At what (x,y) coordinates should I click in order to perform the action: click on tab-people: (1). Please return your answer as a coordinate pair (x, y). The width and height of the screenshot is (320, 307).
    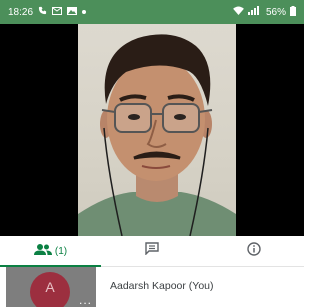
    Looking at the image, I should click on (50, 251).